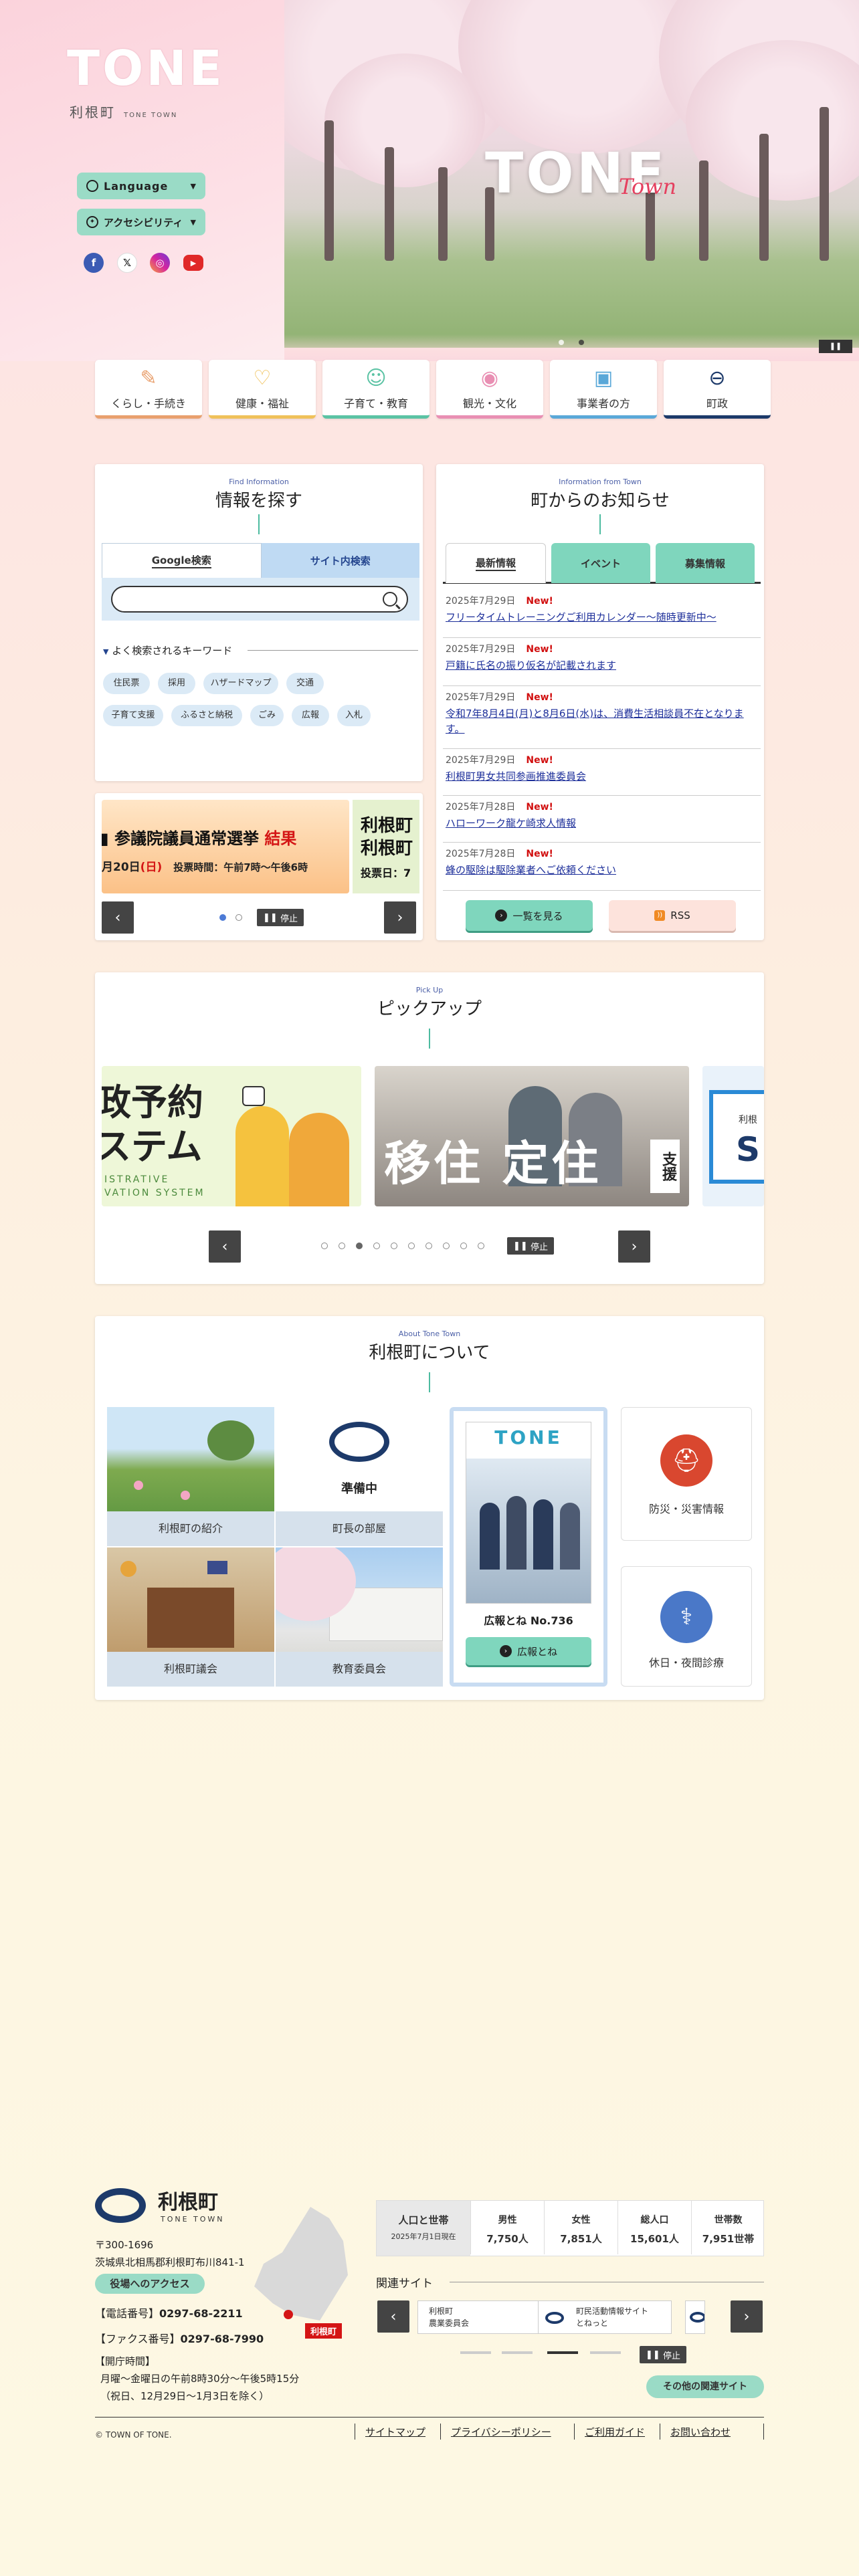 The image size is (859, 2576). Describe the element at coordinates (605, 2317) in the screenshot. I see `related-site-link: 町民活動情報サイト とねっと` at that location.